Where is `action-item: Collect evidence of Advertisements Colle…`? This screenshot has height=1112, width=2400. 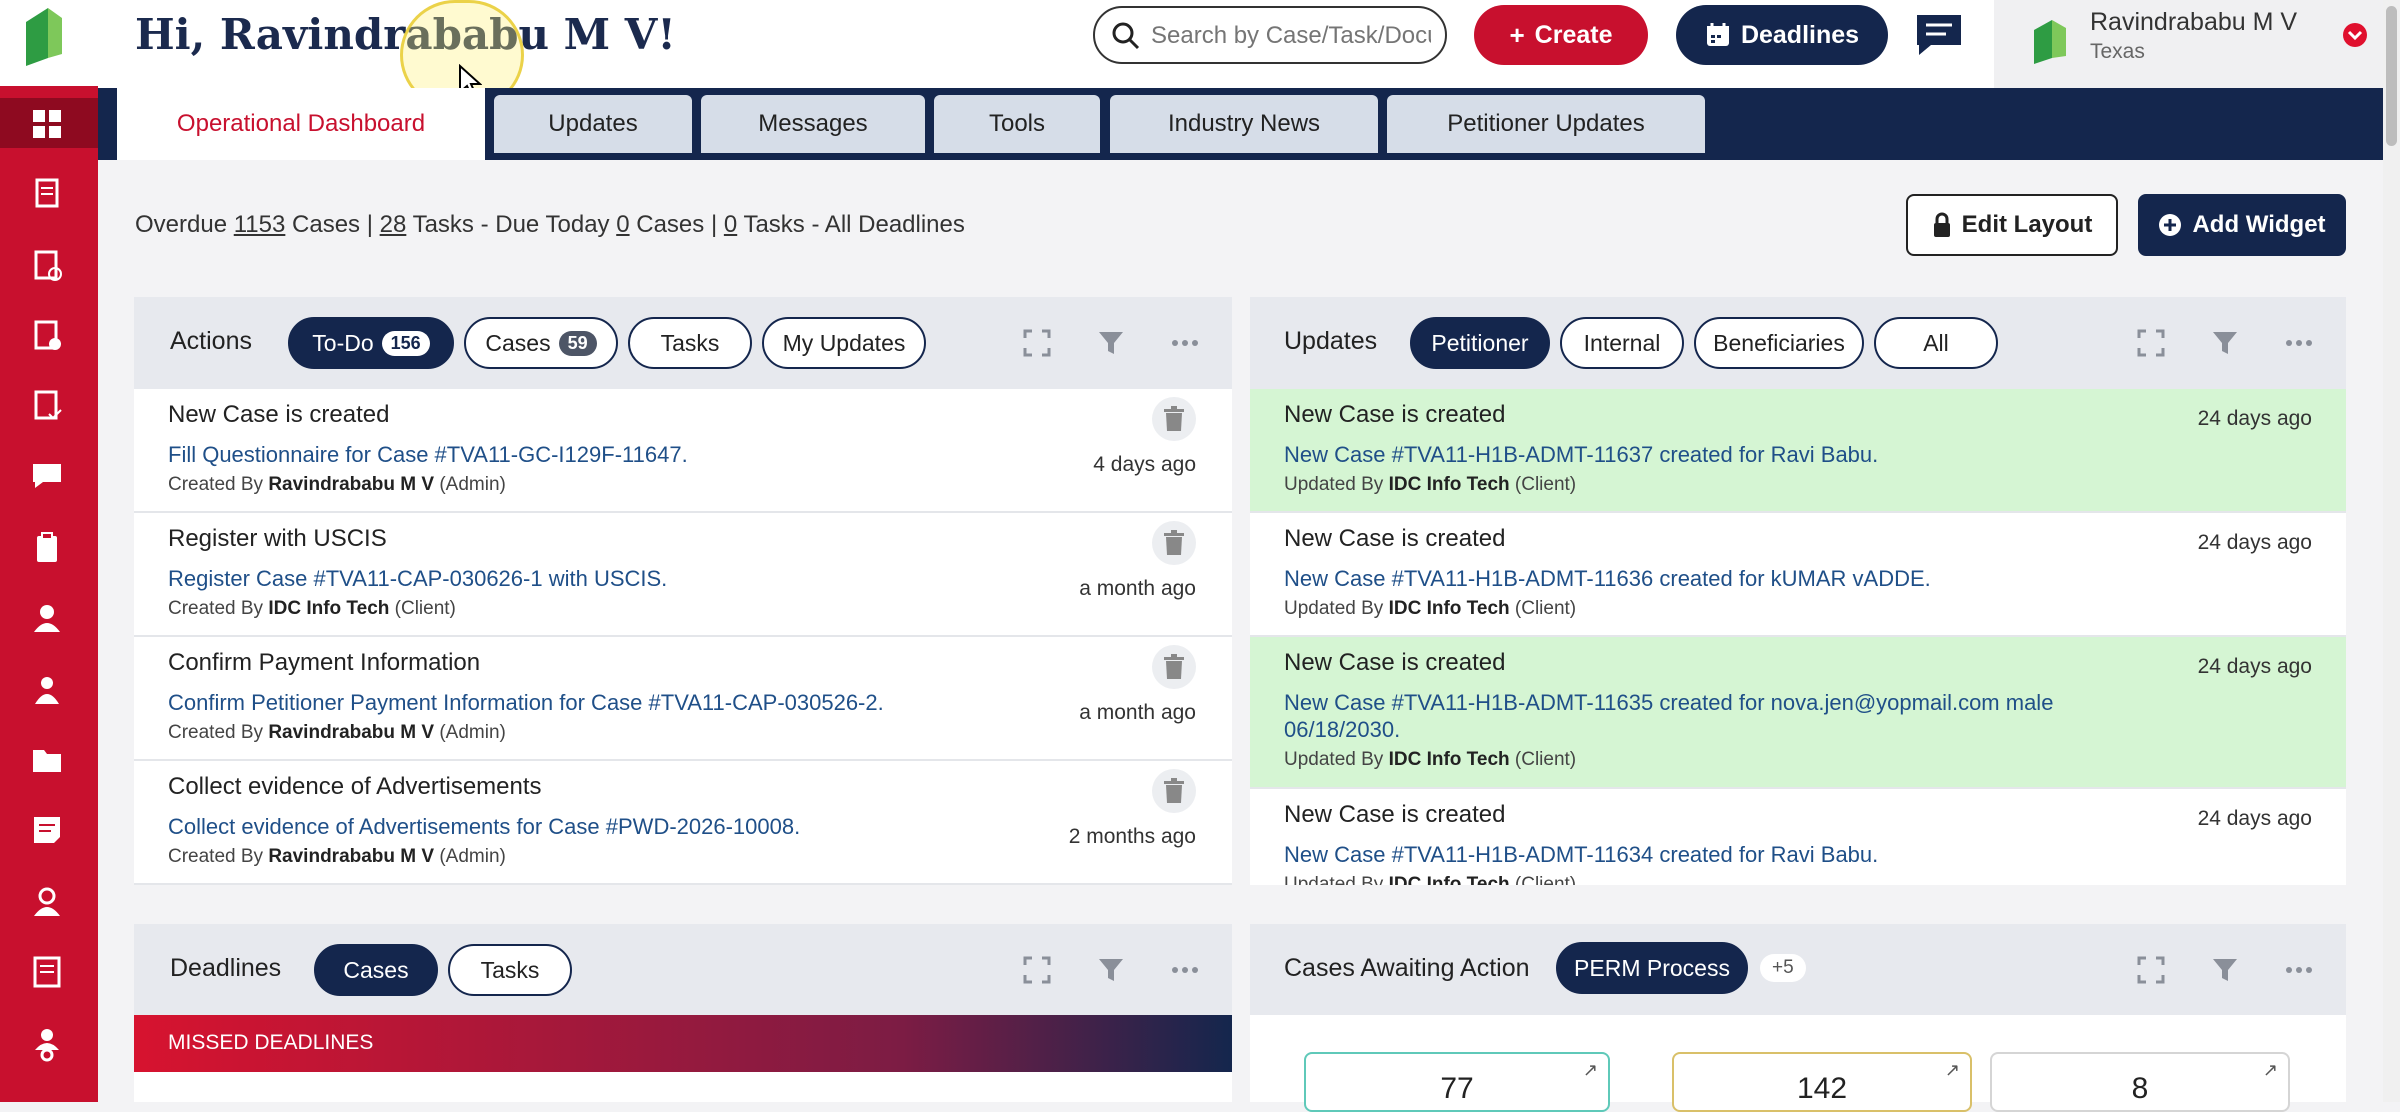
action-item: Collect evidence of Advertisements Colle… is located at coordinates (683, 823).